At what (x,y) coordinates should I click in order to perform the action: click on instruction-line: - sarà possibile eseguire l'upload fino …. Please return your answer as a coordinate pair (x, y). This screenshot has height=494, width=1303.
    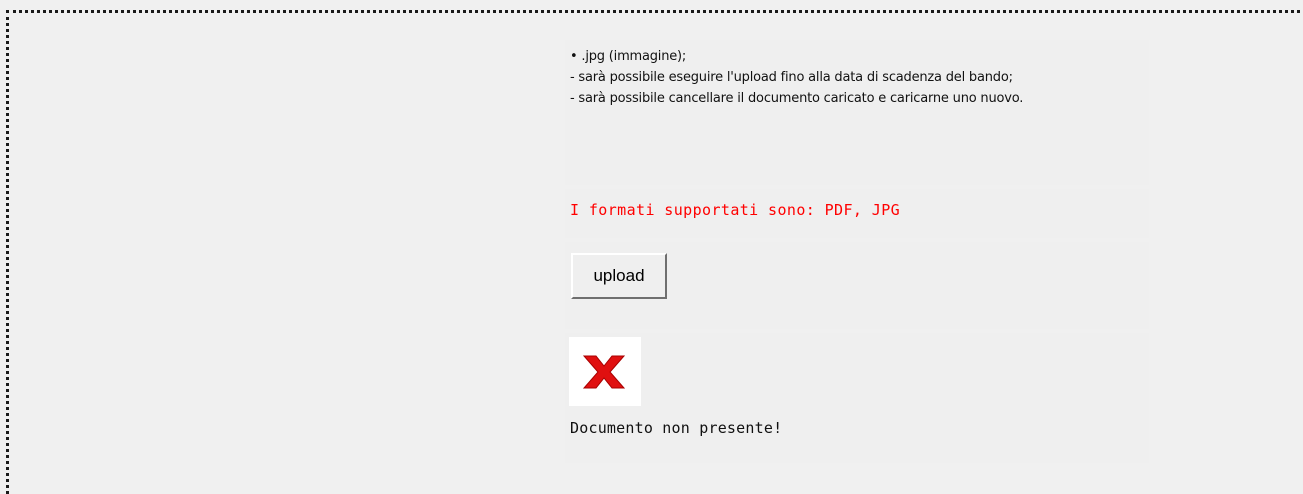
    Looking at the image, I should click on (791, 77).